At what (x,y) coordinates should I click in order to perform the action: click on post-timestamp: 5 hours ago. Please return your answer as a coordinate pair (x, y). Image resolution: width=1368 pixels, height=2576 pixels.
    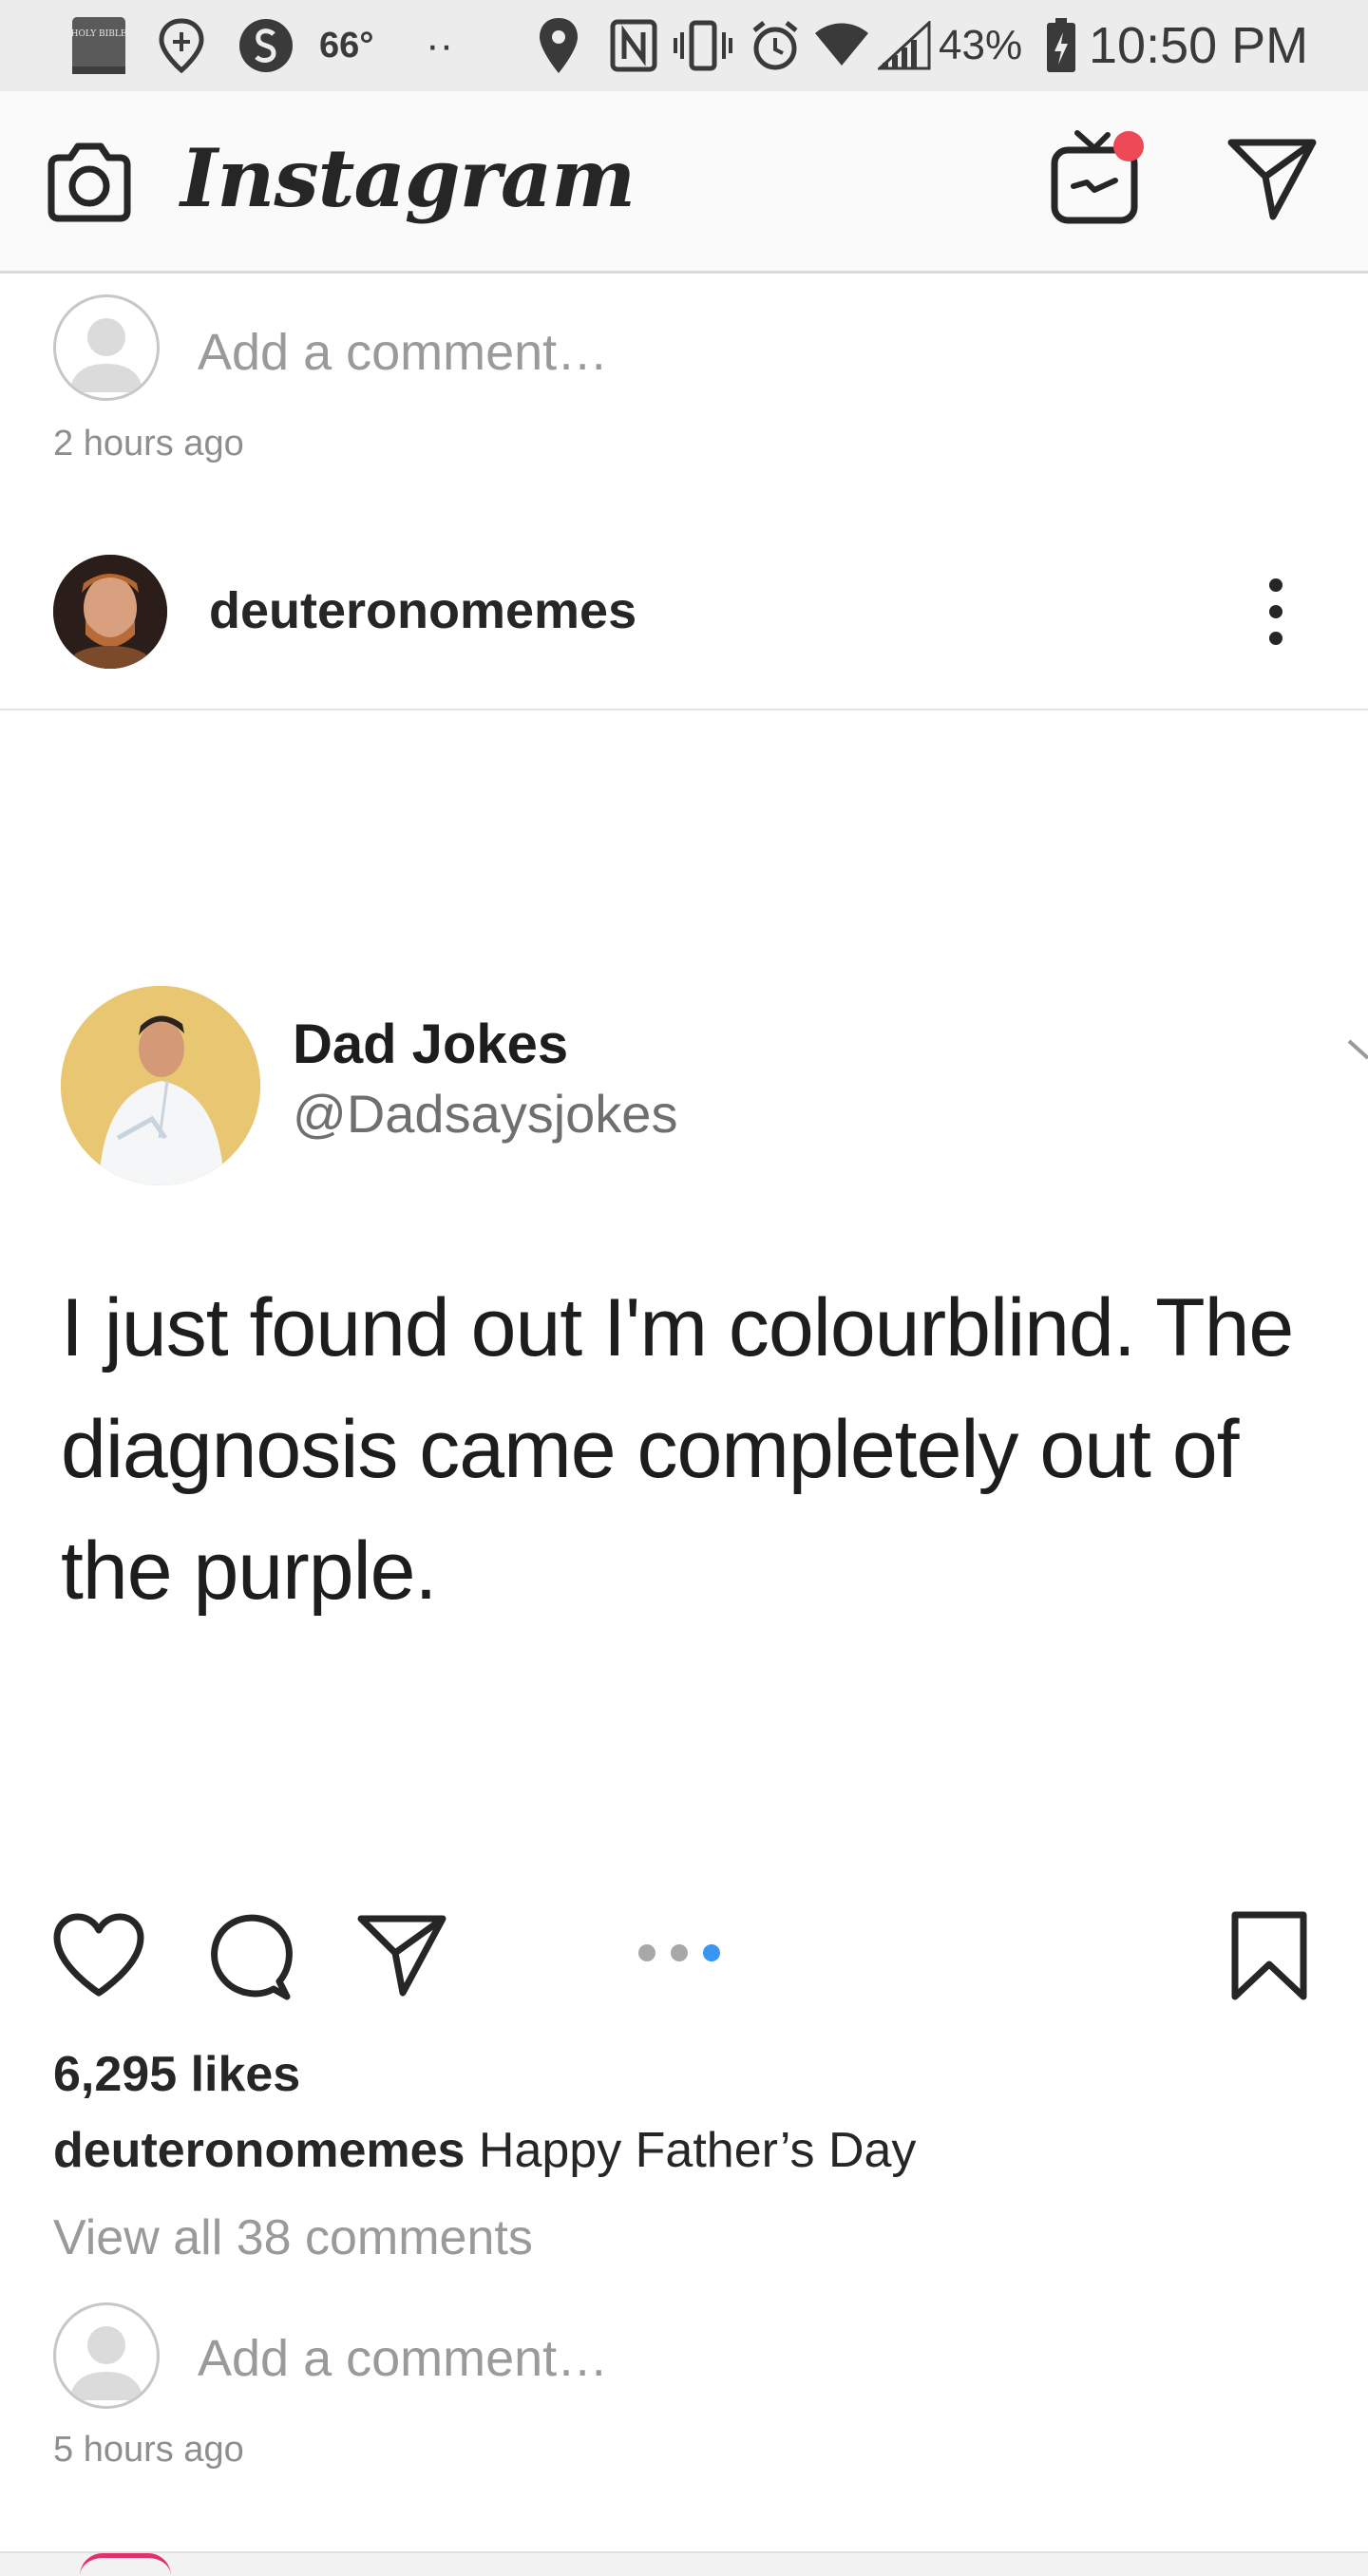
    Looking at the image, I should click on (148, 2450).